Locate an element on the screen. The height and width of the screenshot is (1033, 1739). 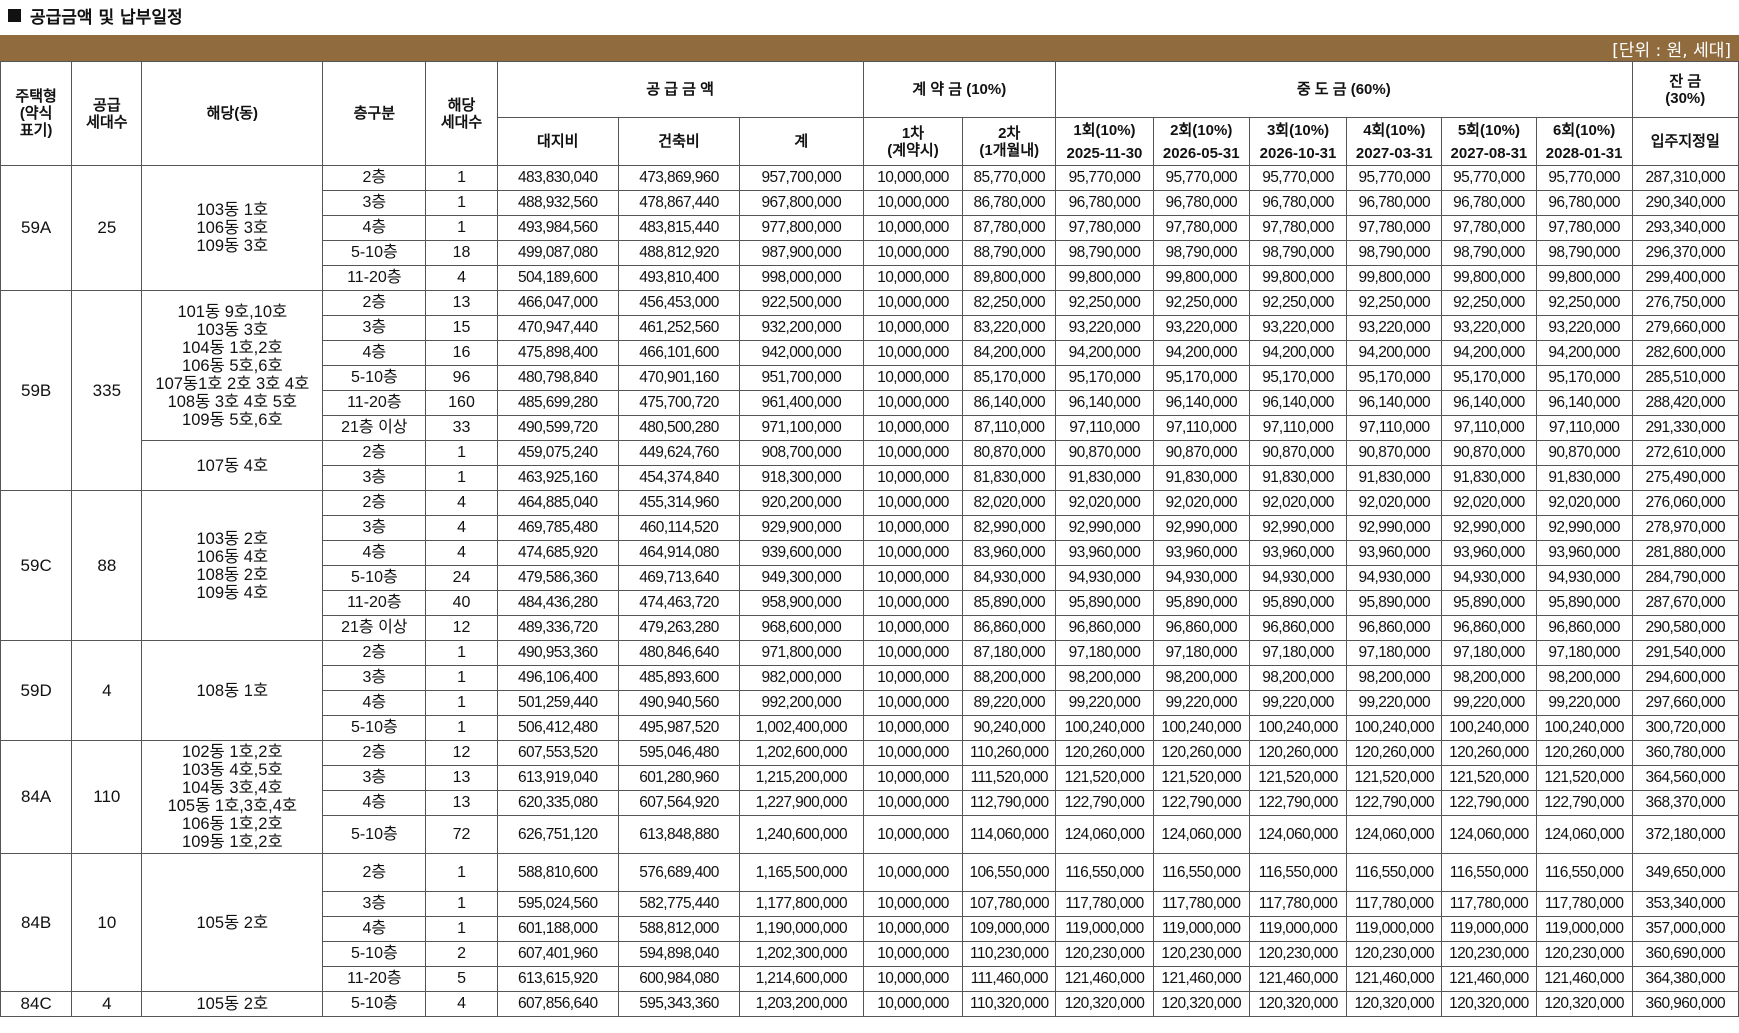
middle-payment-cell: 97,780,000 is located at coordinates (1489, 228).